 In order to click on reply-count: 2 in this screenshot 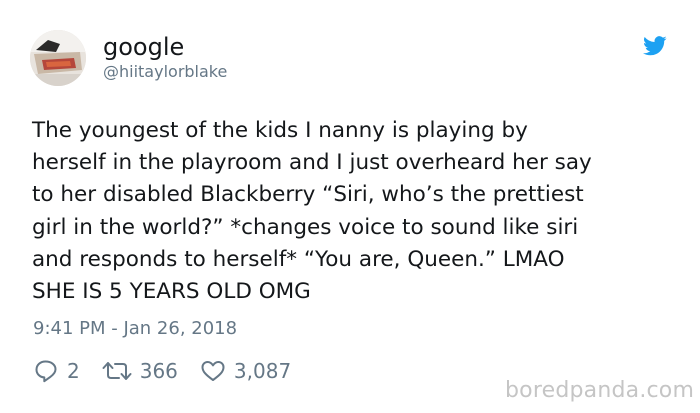, I will do `click(73, 371)`.